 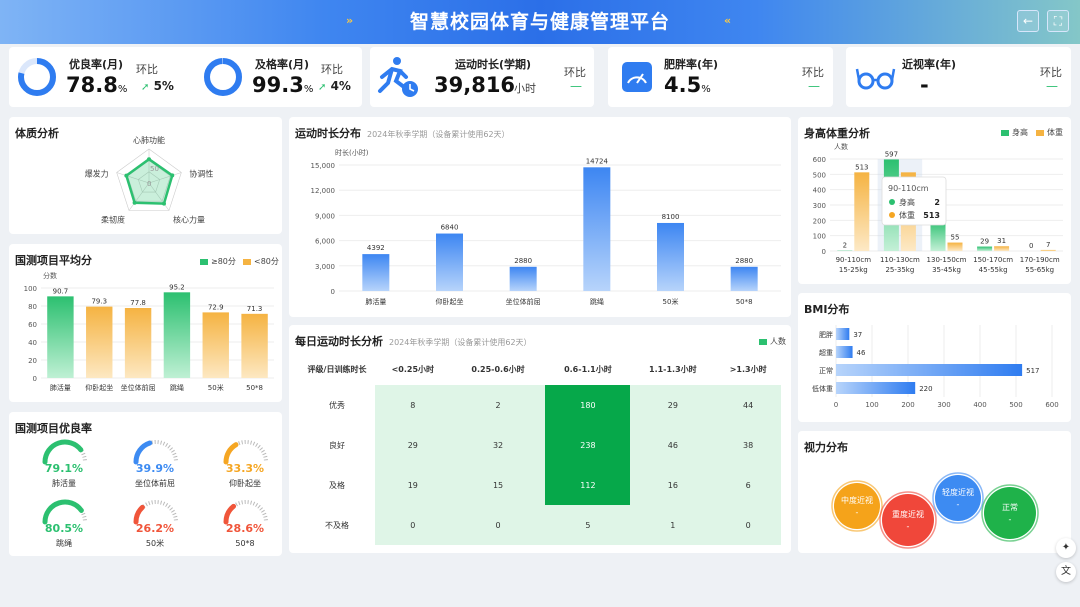 What do you see at coordinates (1066, 572) in the screenshot?
I see `translate-button: 文` at bounding box center [1066, 572].